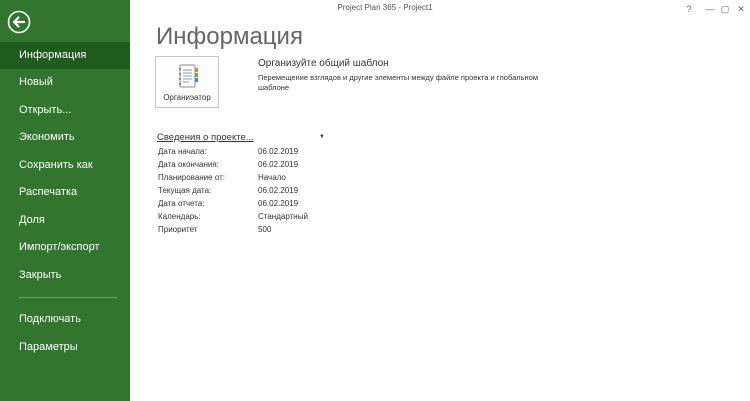 Image resolution: width=750 pixels, height=401 pixels. Describe the element at coordinates (185, 190) in the screenshot. I see `property-label: Текущая дата:` at that location.